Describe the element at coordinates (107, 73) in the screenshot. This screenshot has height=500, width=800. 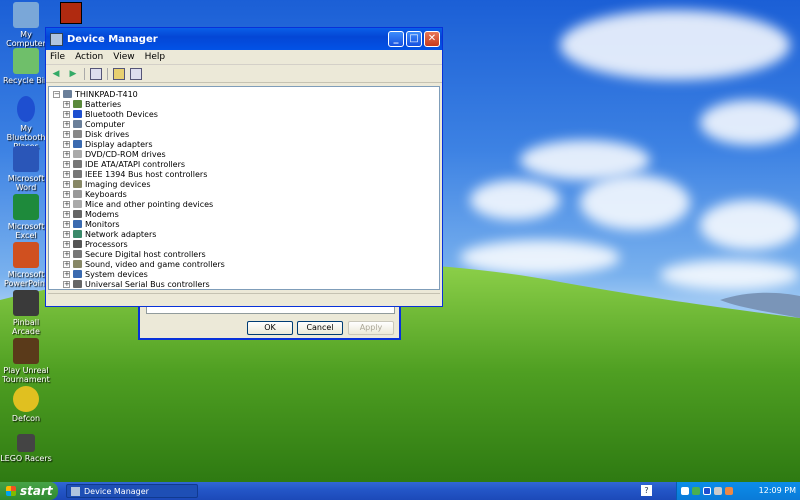
I see `toolbar-separator` at that location.